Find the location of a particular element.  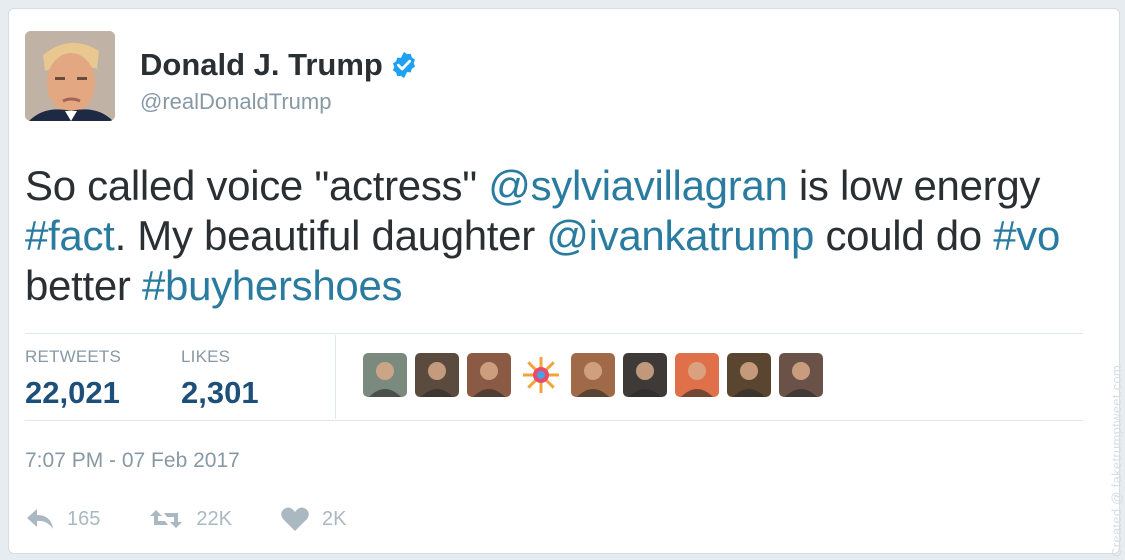

display-name-text: Donald J. Trump is located at coordinates (261, 64).